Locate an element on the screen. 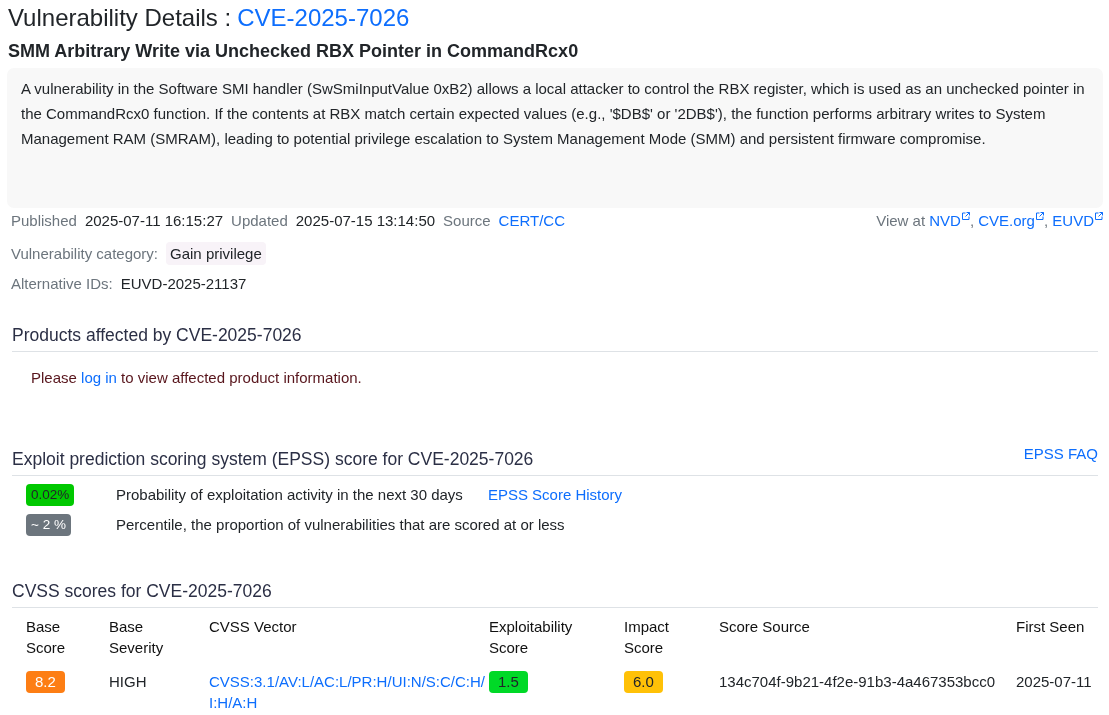 The width and height of the screenshot is (1109, 715). score-badge: ~ 2 % is located at coordinates (48, 525).